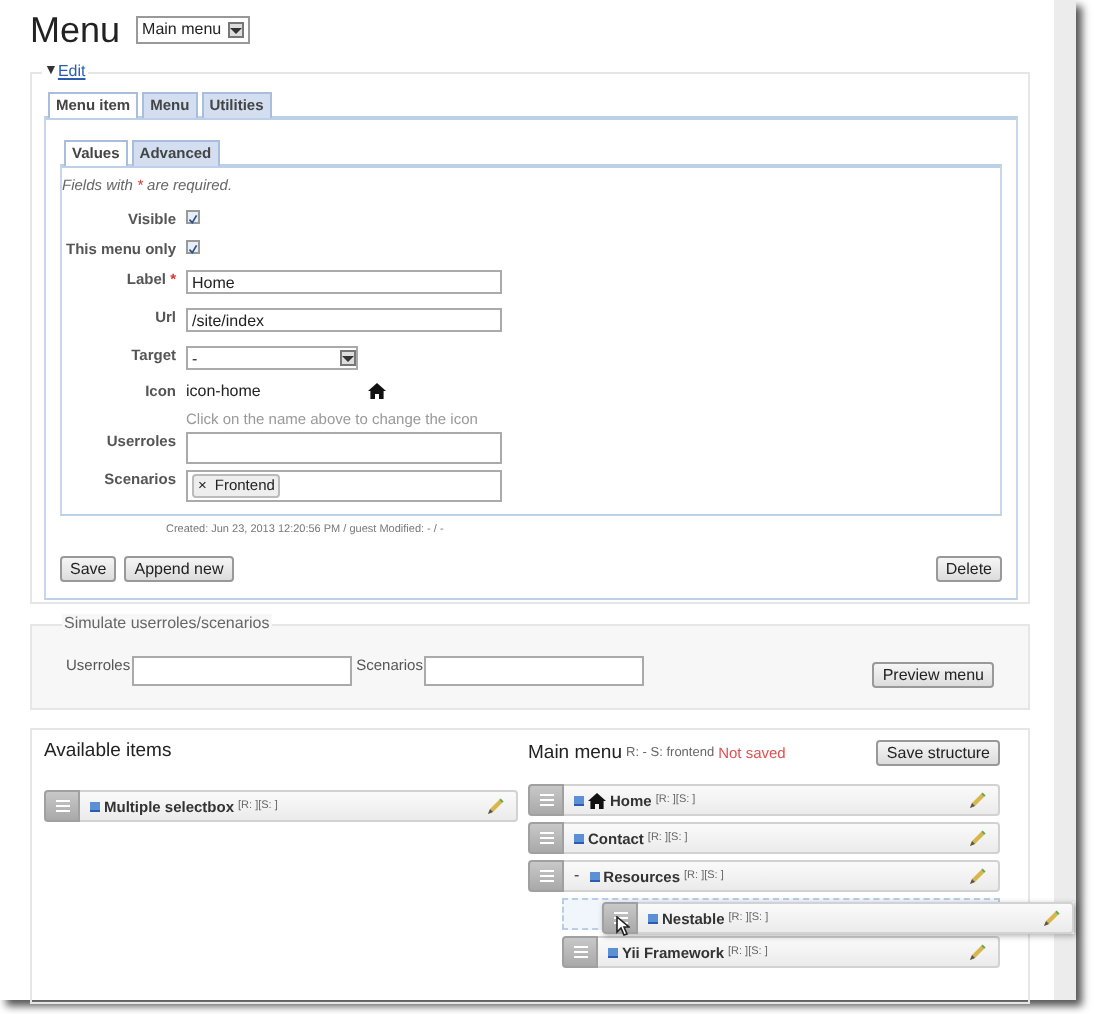  I want to click on delete-button: Delete, so click(968, 569).